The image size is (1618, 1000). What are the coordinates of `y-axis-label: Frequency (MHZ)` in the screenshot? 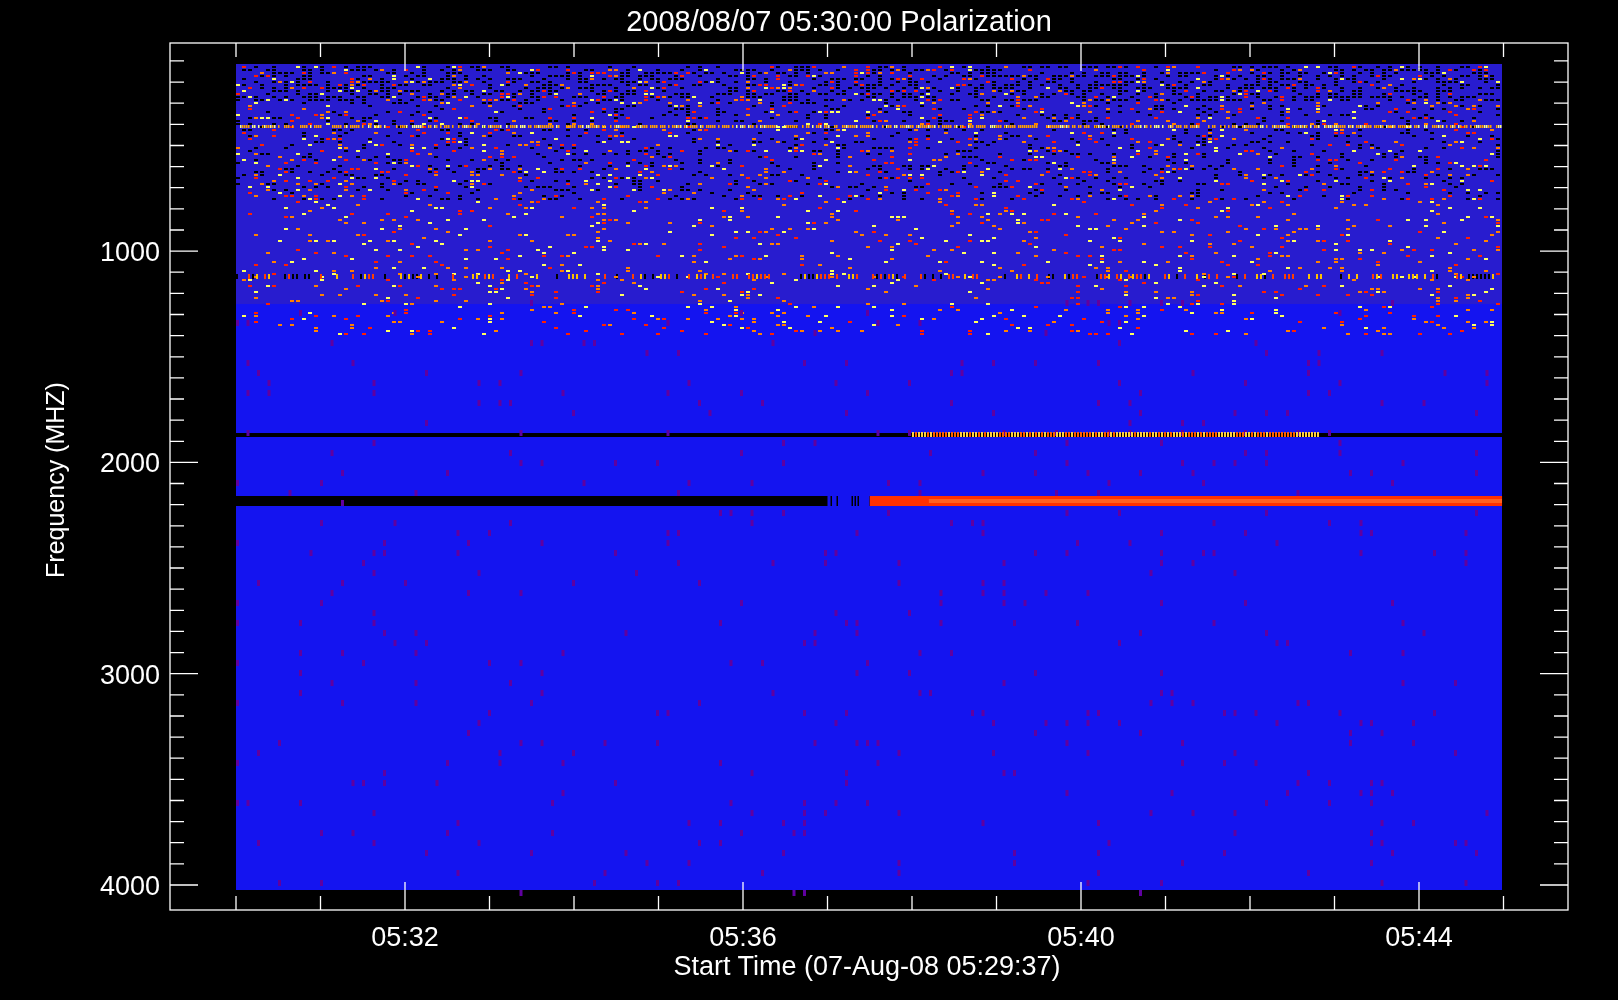 It's located at (55, 480).